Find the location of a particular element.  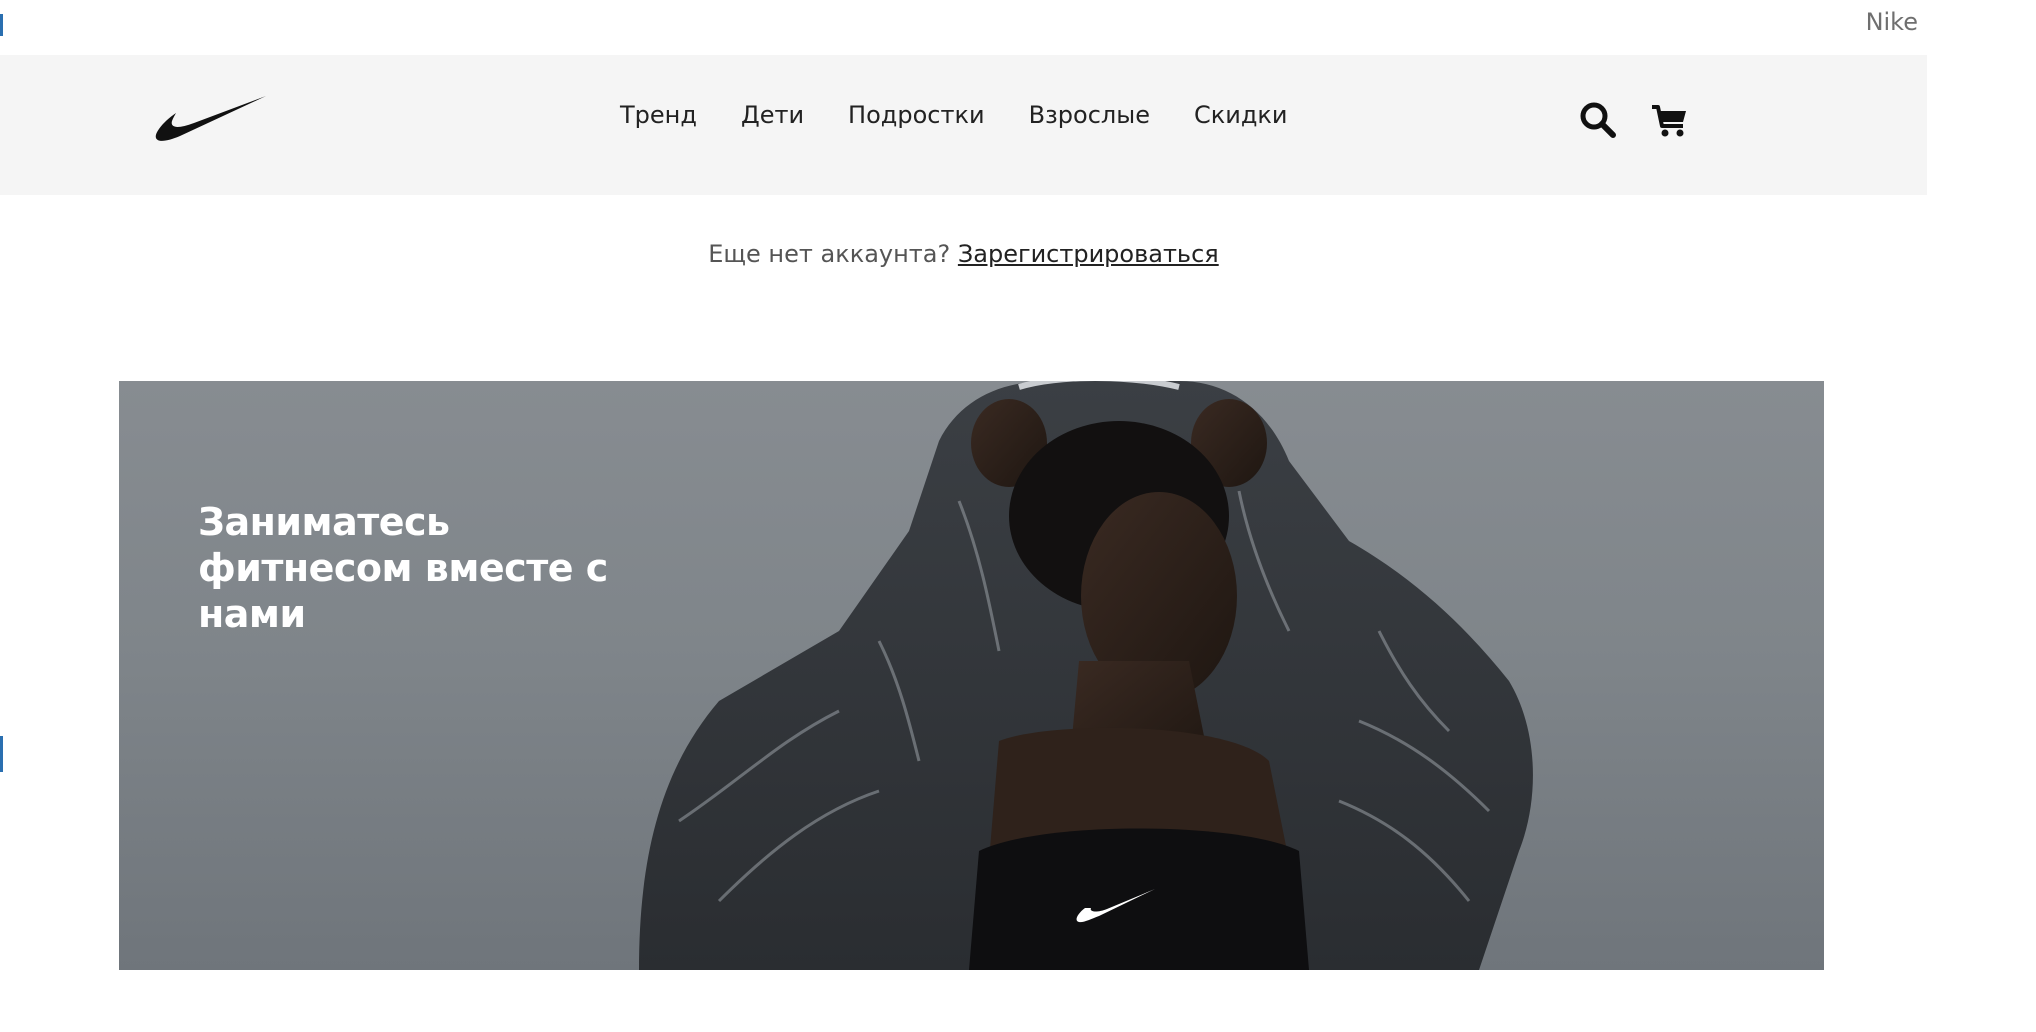

document-title: Nike is located at coordinates (1891, 22).